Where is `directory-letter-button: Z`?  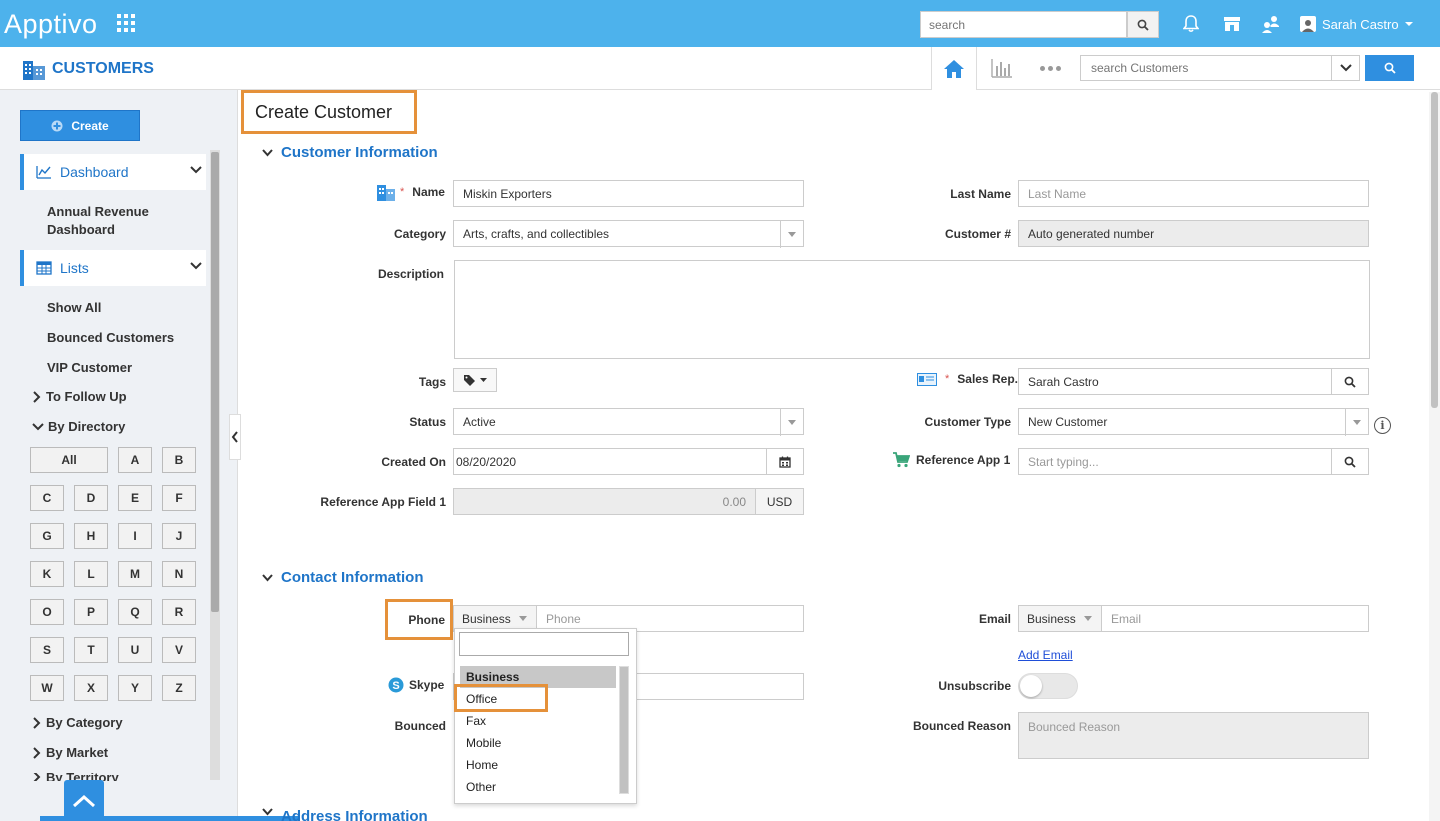
directory-letter-button: Z is located at coordinates (179, 688).